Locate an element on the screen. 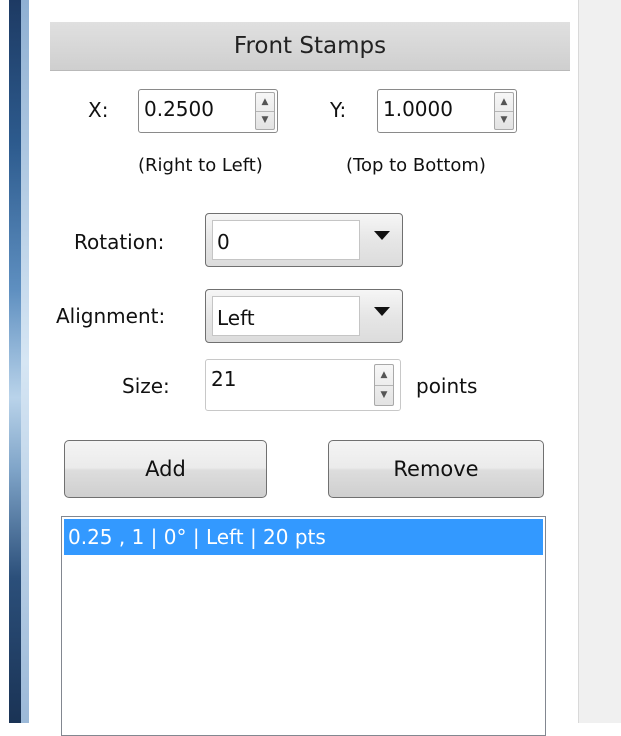  remove-button: Remove is located at coordinates (436, 469).